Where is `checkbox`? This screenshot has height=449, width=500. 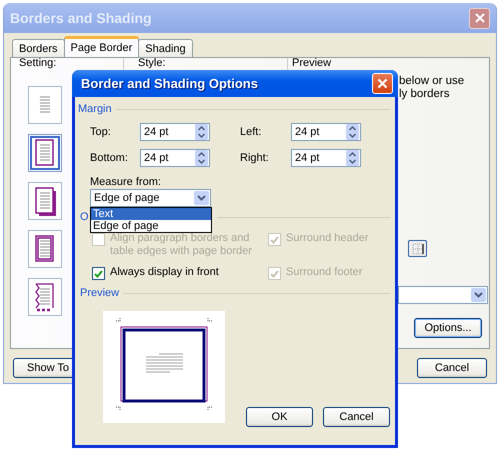
checkbox is located at coordinates (98, 273).